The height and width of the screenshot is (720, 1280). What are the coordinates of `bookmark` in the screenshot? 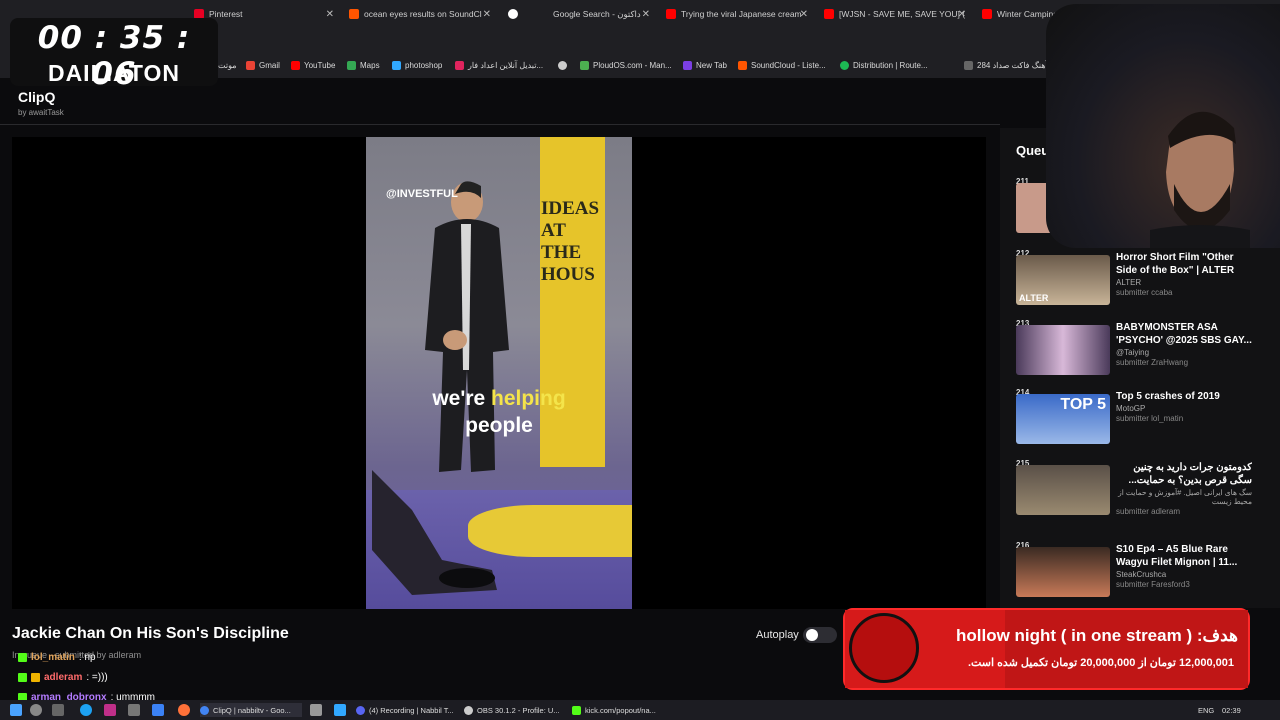 It's located at (562, 65).